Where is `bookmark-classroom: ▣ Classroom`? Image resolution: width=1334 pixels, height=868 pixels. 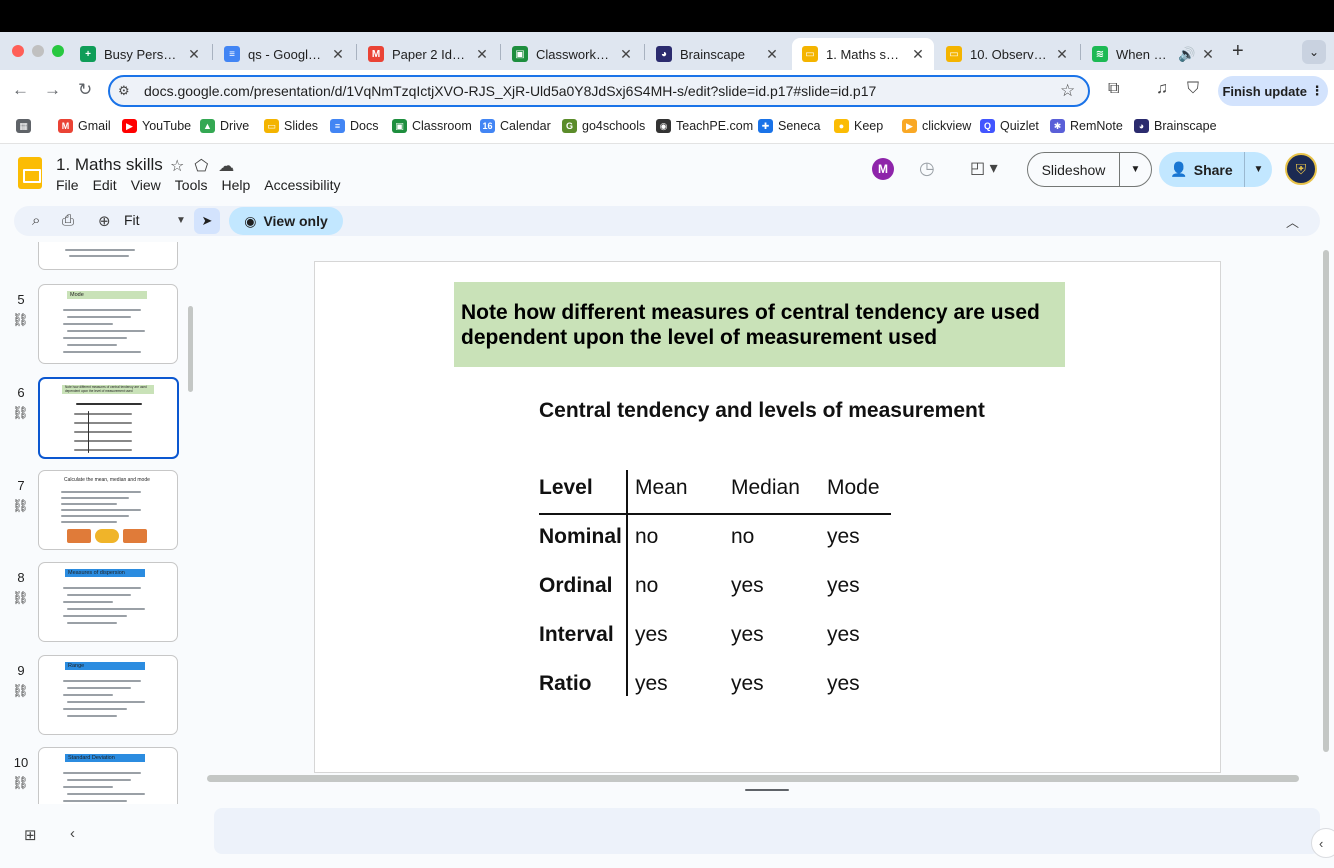
bookmark-classroom: ▣ Classroom is located at coordinates (432, 126).